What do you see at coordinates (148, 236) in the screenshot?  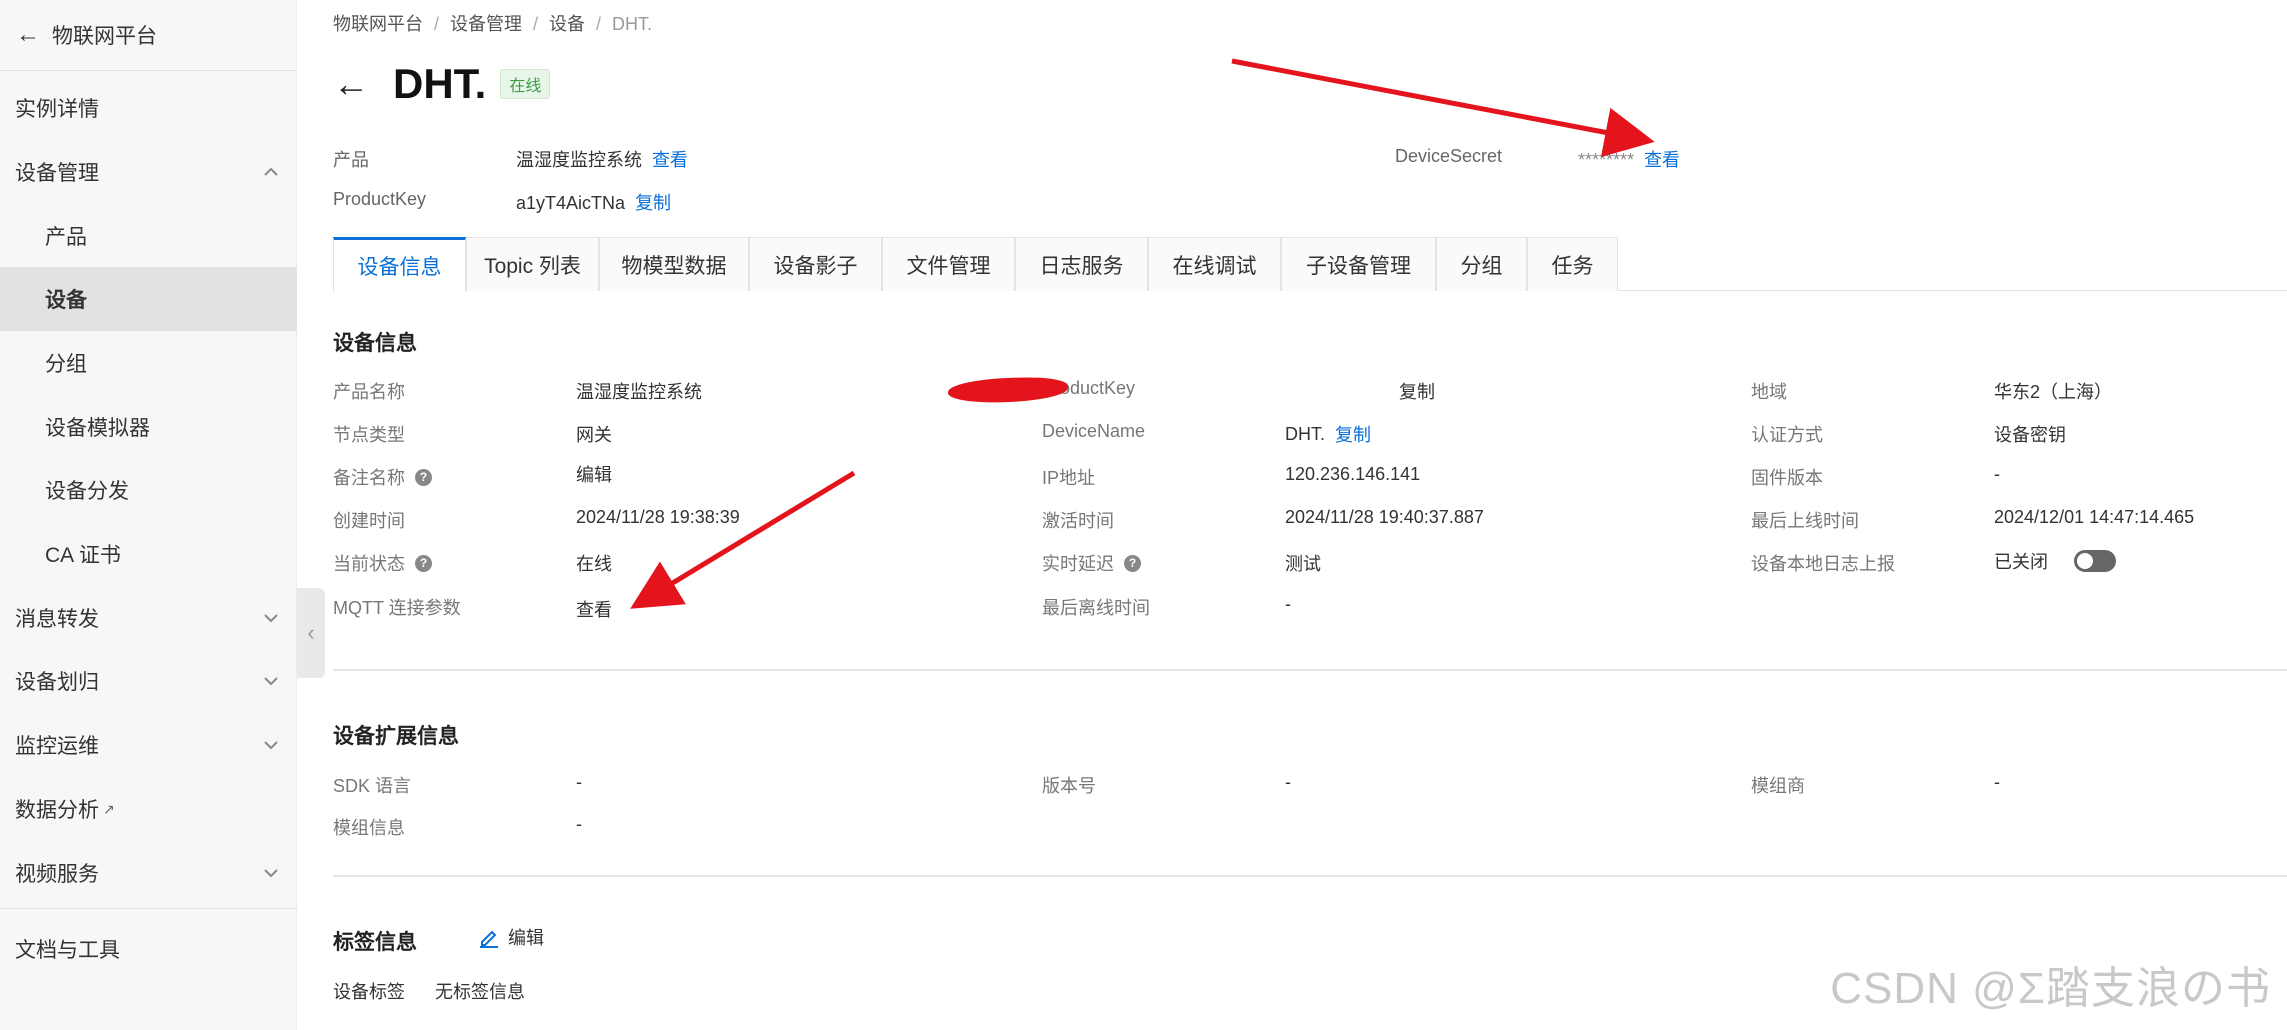 I see `sidebar-item-product: 产品` at bounding box center [148, 236].